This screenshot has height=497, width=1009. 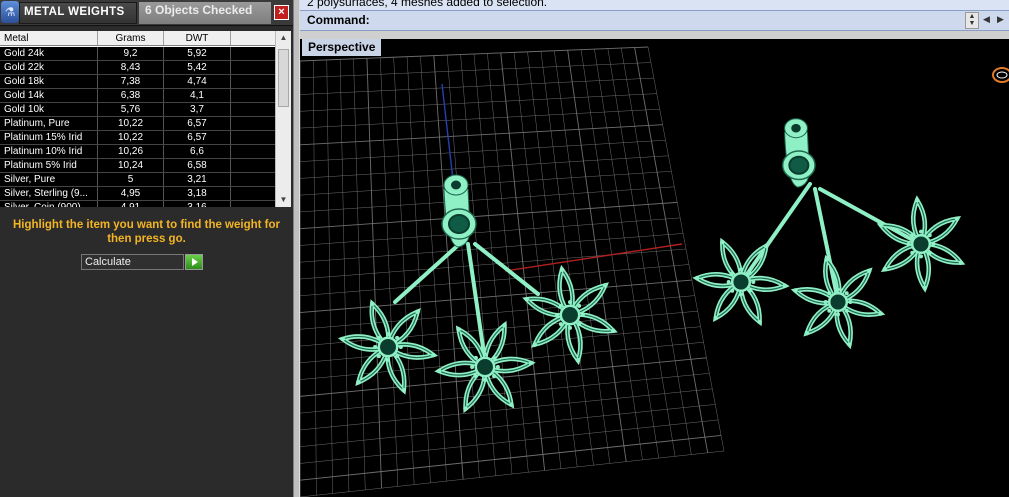 I want to click on cell-grams: 8,43, so click(x=131, y=67).